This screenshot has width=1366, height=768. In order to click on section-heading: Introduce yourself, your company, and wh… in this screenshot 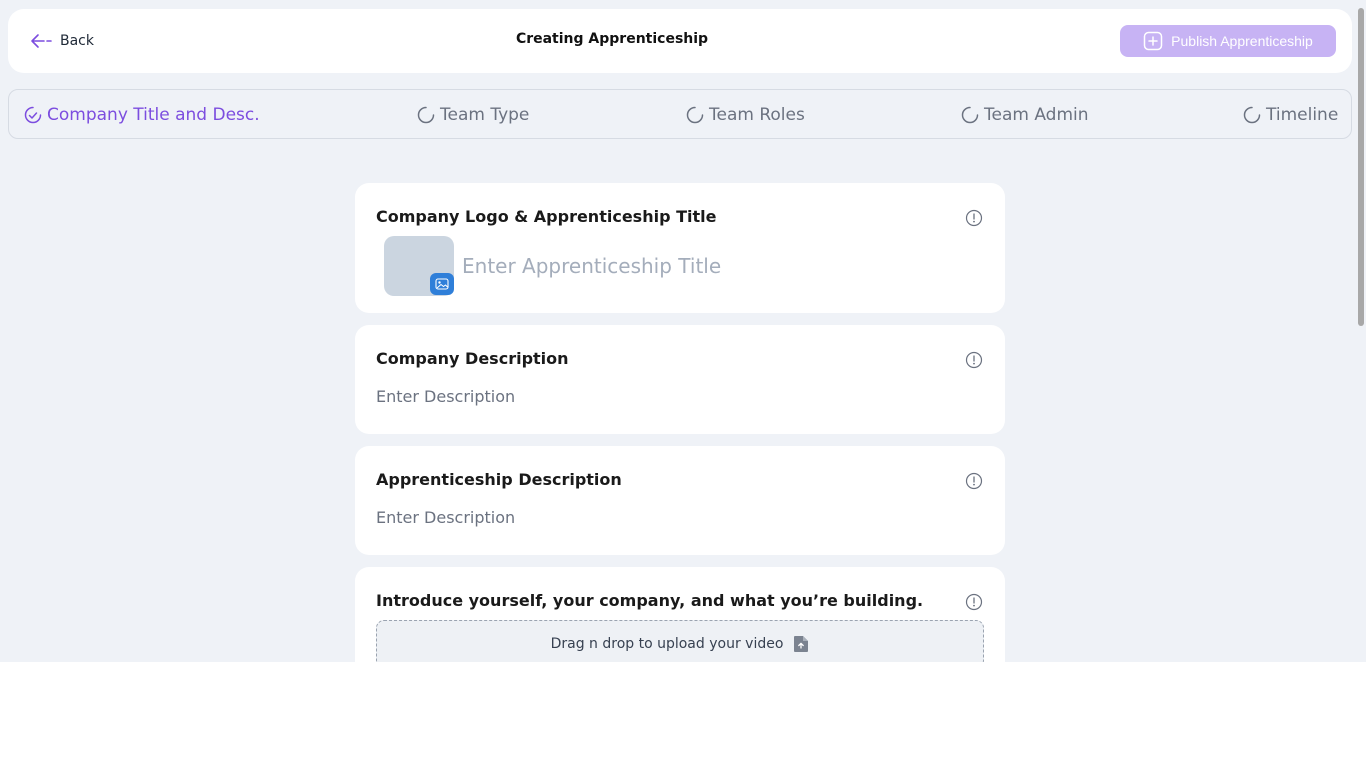, I will do `click(650, 600)`.